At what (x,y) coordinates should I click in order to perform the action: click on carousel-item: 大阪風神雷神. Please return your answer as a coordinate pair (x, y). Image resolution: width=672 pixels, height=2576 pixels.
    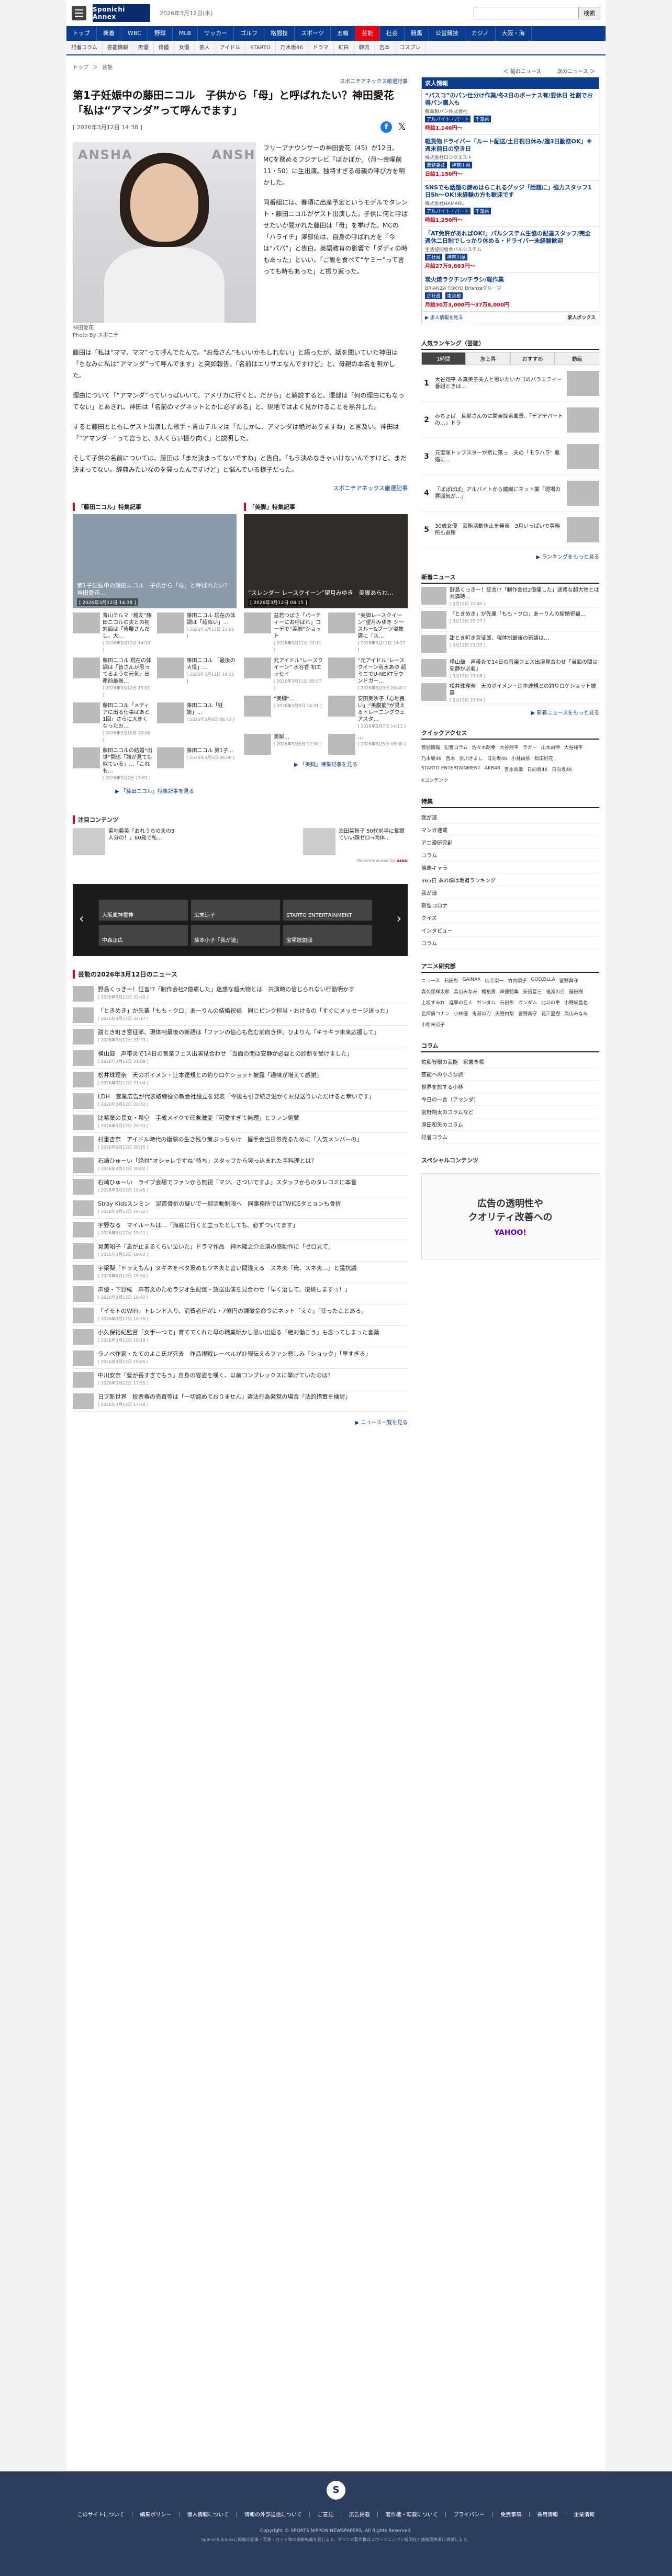
    Looking at the image, I should click on (143, 910).